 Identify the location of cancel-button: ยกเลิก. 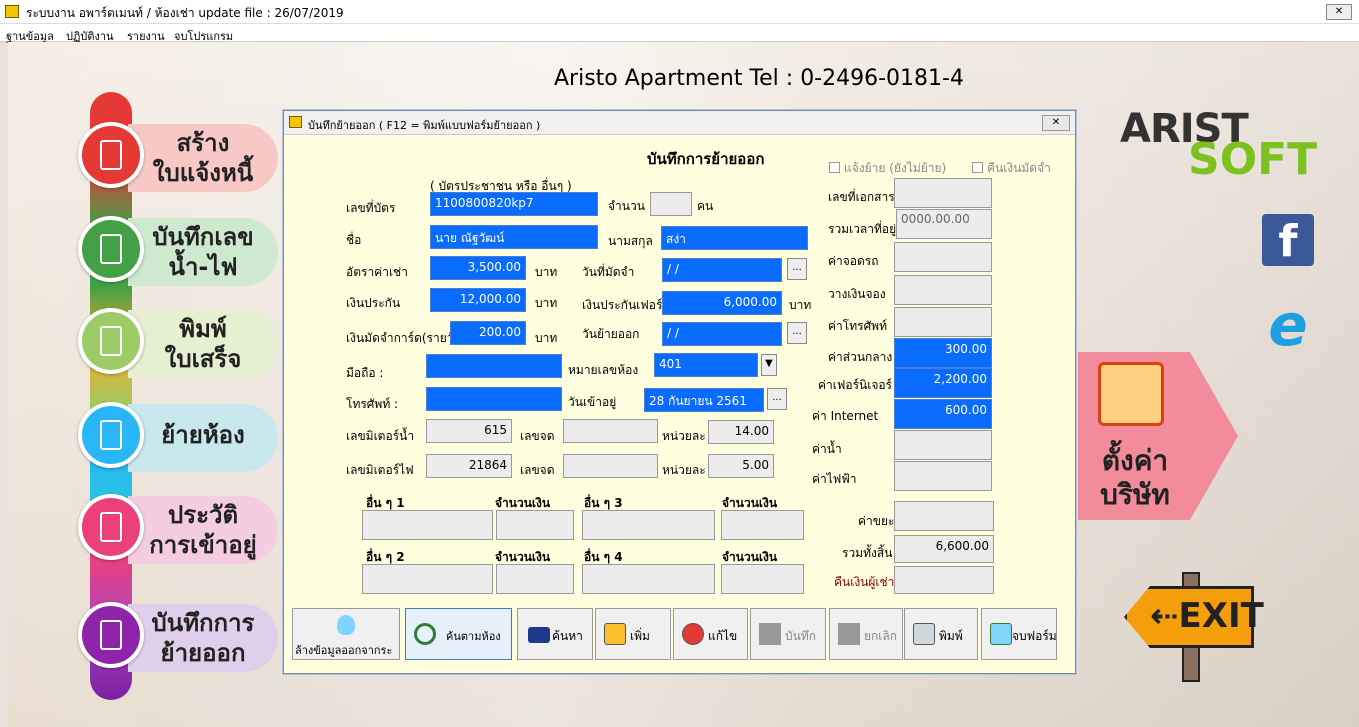
(866, 634).